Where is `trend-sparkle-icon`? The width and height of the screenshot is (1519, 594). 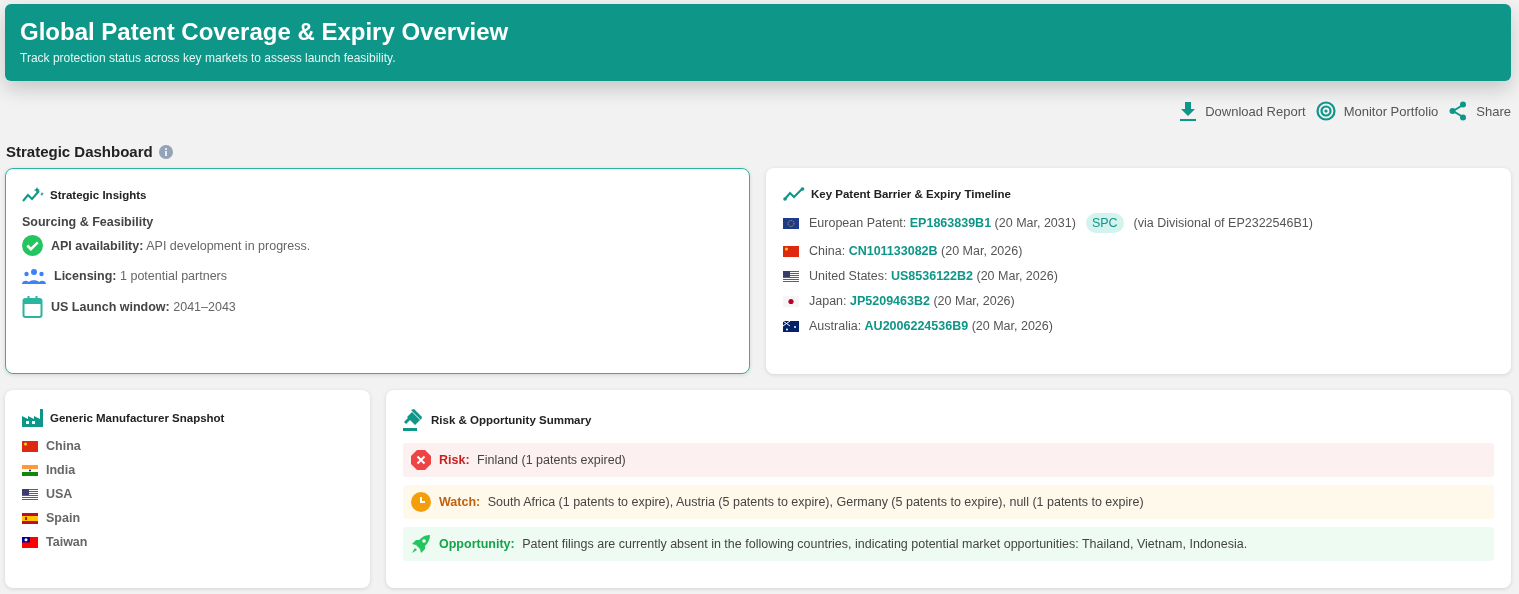
trend-sparkle-icon is located at coordinates (33, 195).